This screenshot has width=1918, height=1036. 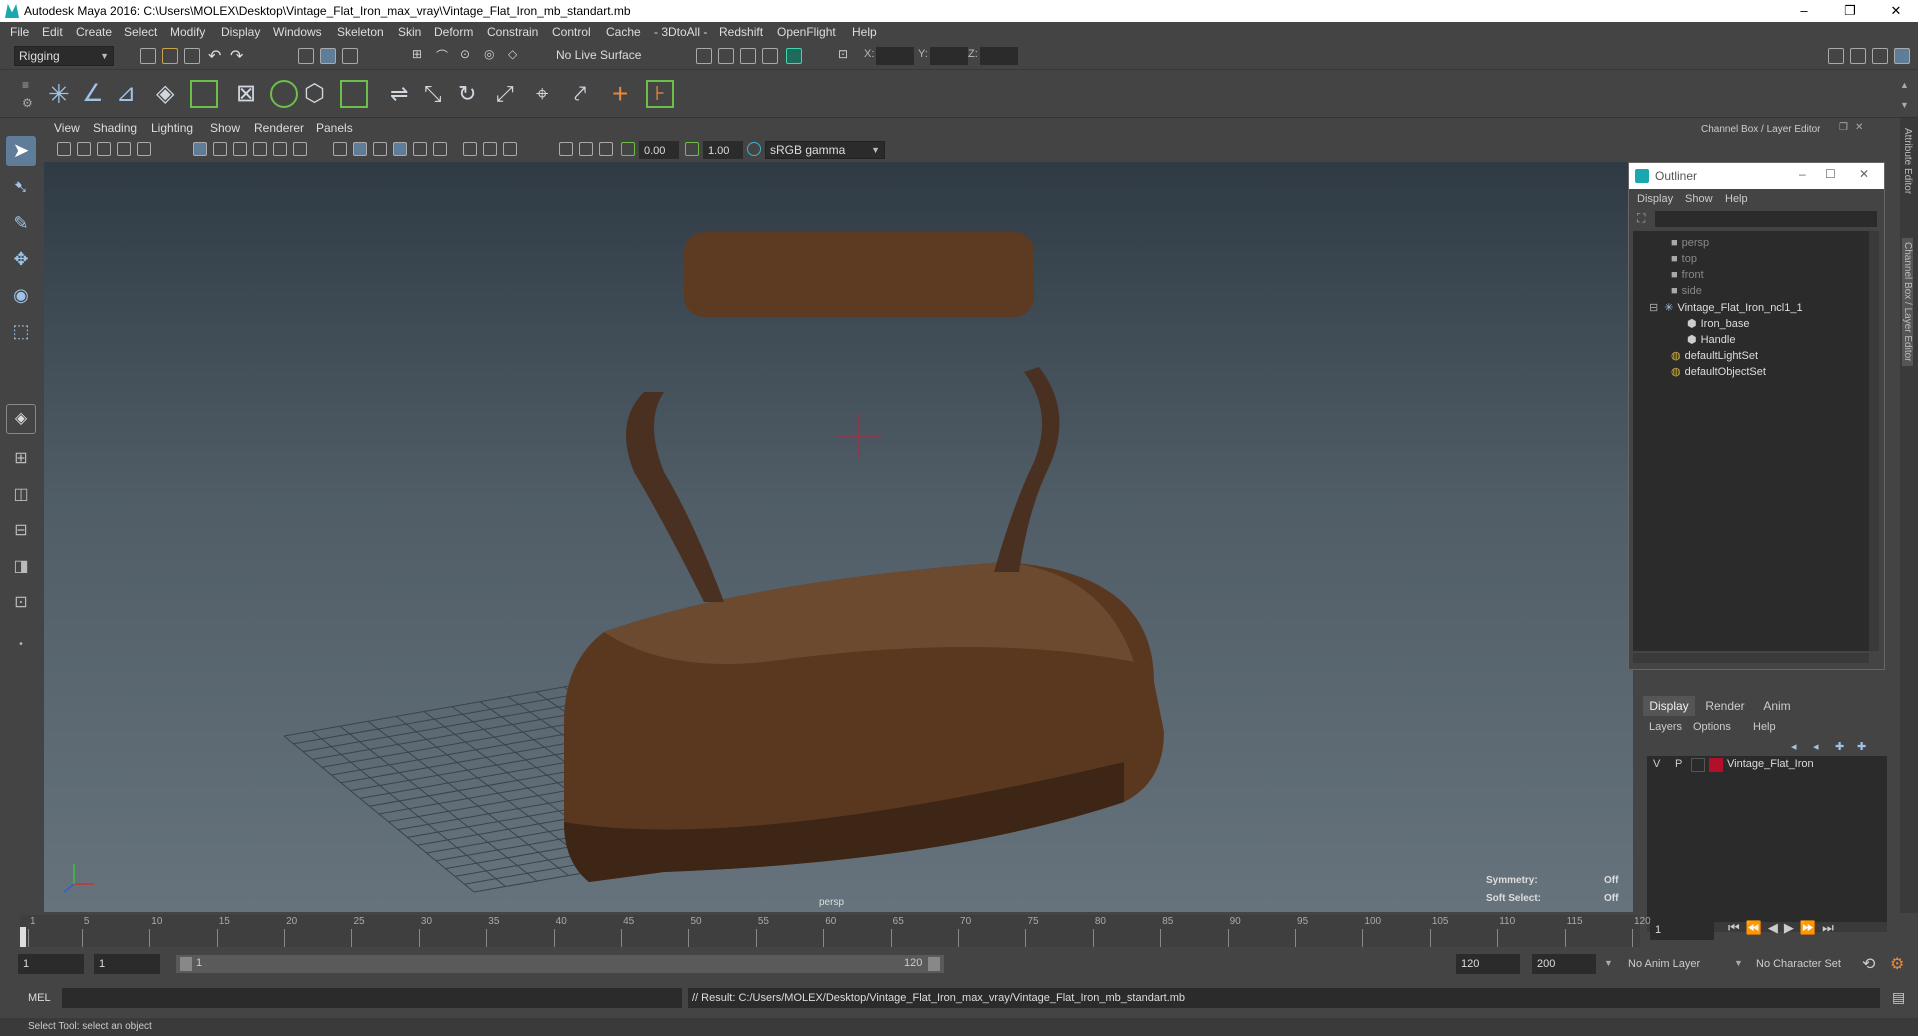 What do you see at coordinates (52, 32) in the screenshot?
I see `menu-edit: Edit` at bounding box center [52, 32].